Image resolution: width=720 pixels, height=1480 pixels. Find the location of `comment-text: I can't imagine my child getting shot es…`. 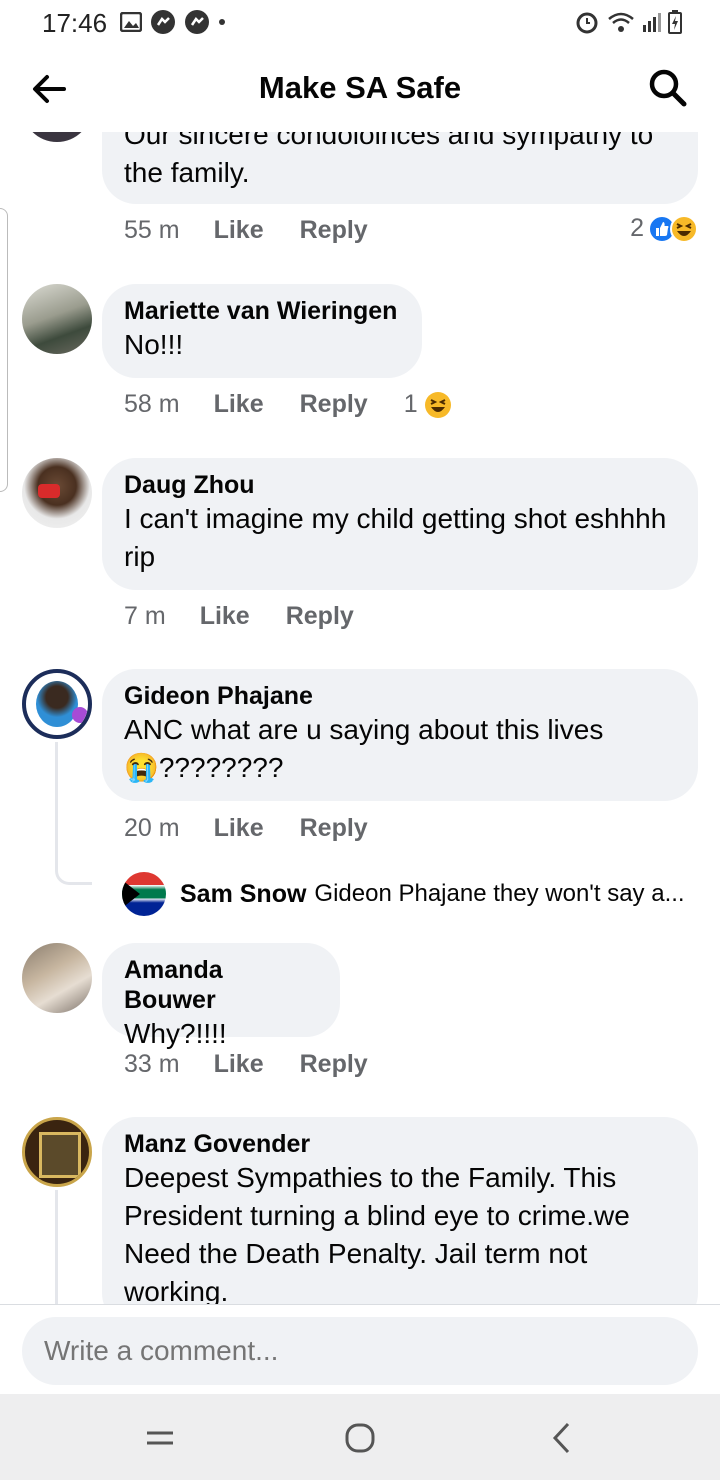

comment-text: I can't imagine my child getting shot es… is located at coordinates (395, 537).